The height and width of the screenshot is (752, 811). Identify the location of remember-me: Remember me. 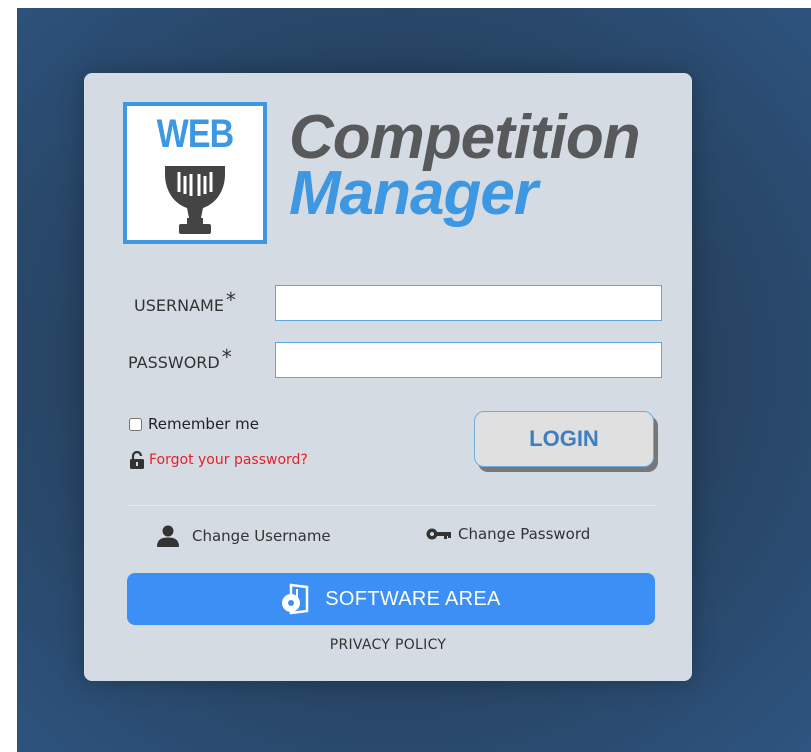
(194, 424).